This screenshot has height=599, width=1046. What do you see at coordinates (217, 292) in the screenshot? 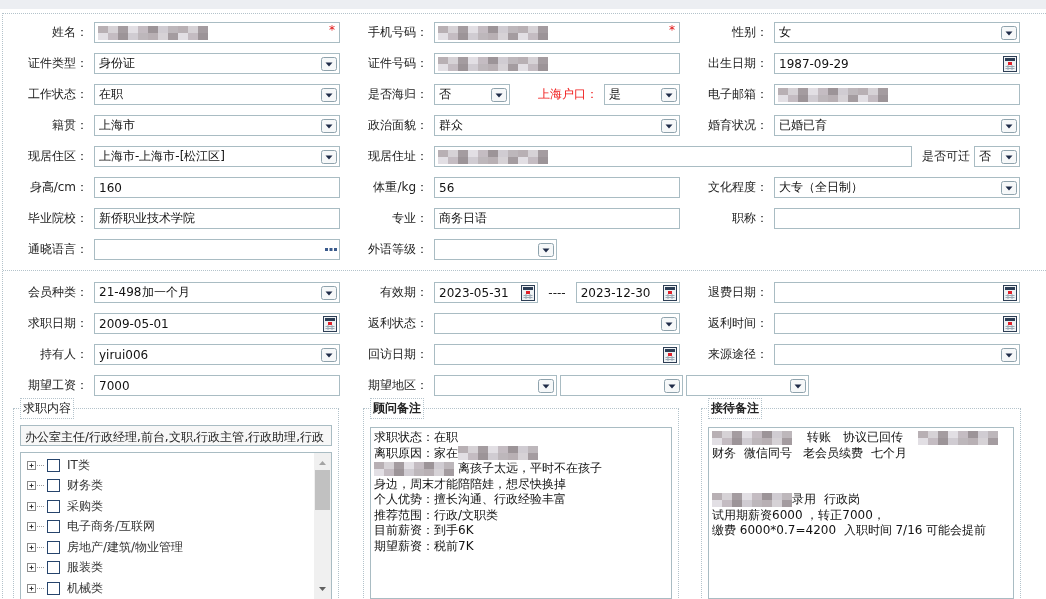
I see `dropdown-field: 21-498加一个月` at bounding box center [217, 292].